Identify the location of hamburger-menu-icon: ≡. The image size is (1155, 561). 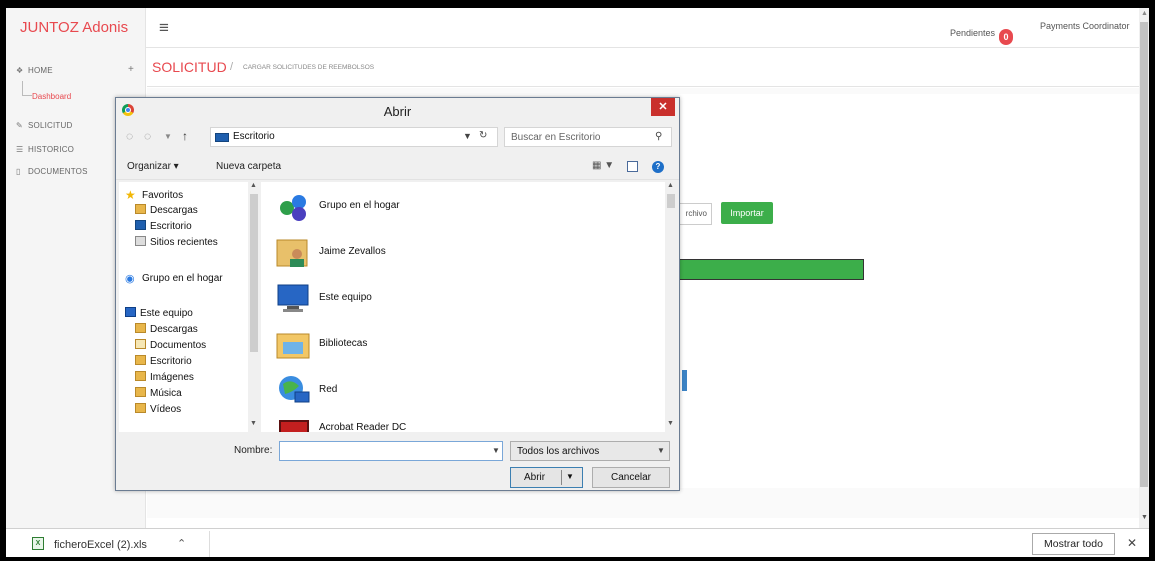
(164, 28).